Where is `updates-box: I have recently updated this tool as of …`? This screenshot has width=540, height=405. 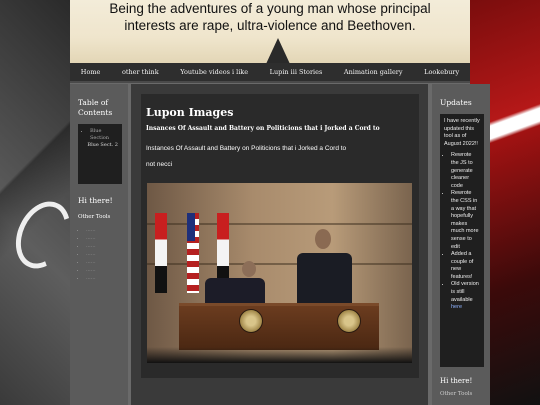 updates-box: I have recently updated this tool as of … is located at coordinates (462, 240).